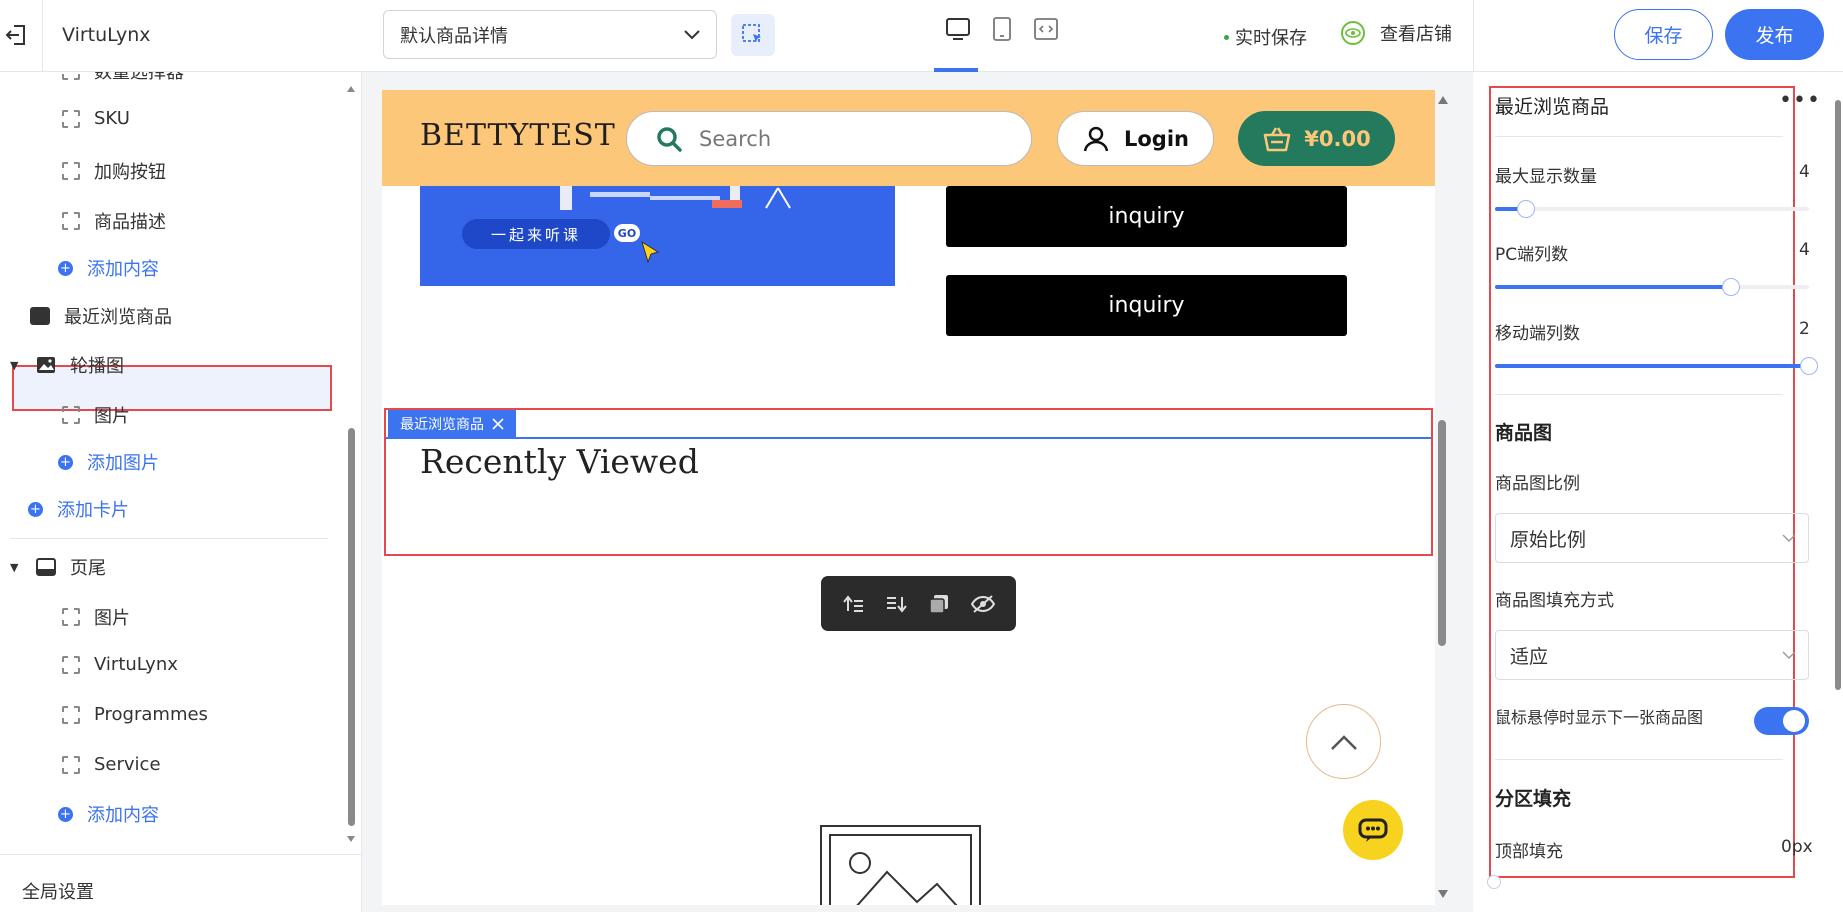  What do you see at coordinates (108, 462) in the screenshot?
I see `add-image-button: + 添加图片` at bounding box center [108, 462].